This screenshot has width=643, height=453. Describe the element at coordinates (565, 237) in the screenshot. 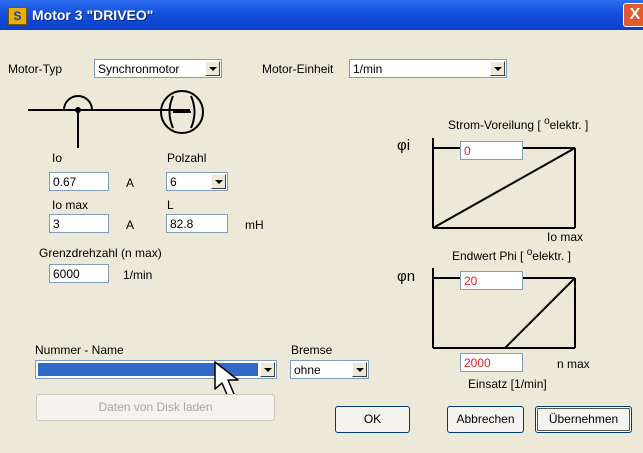

I see `io-max-axis-label: Io max` at that location.